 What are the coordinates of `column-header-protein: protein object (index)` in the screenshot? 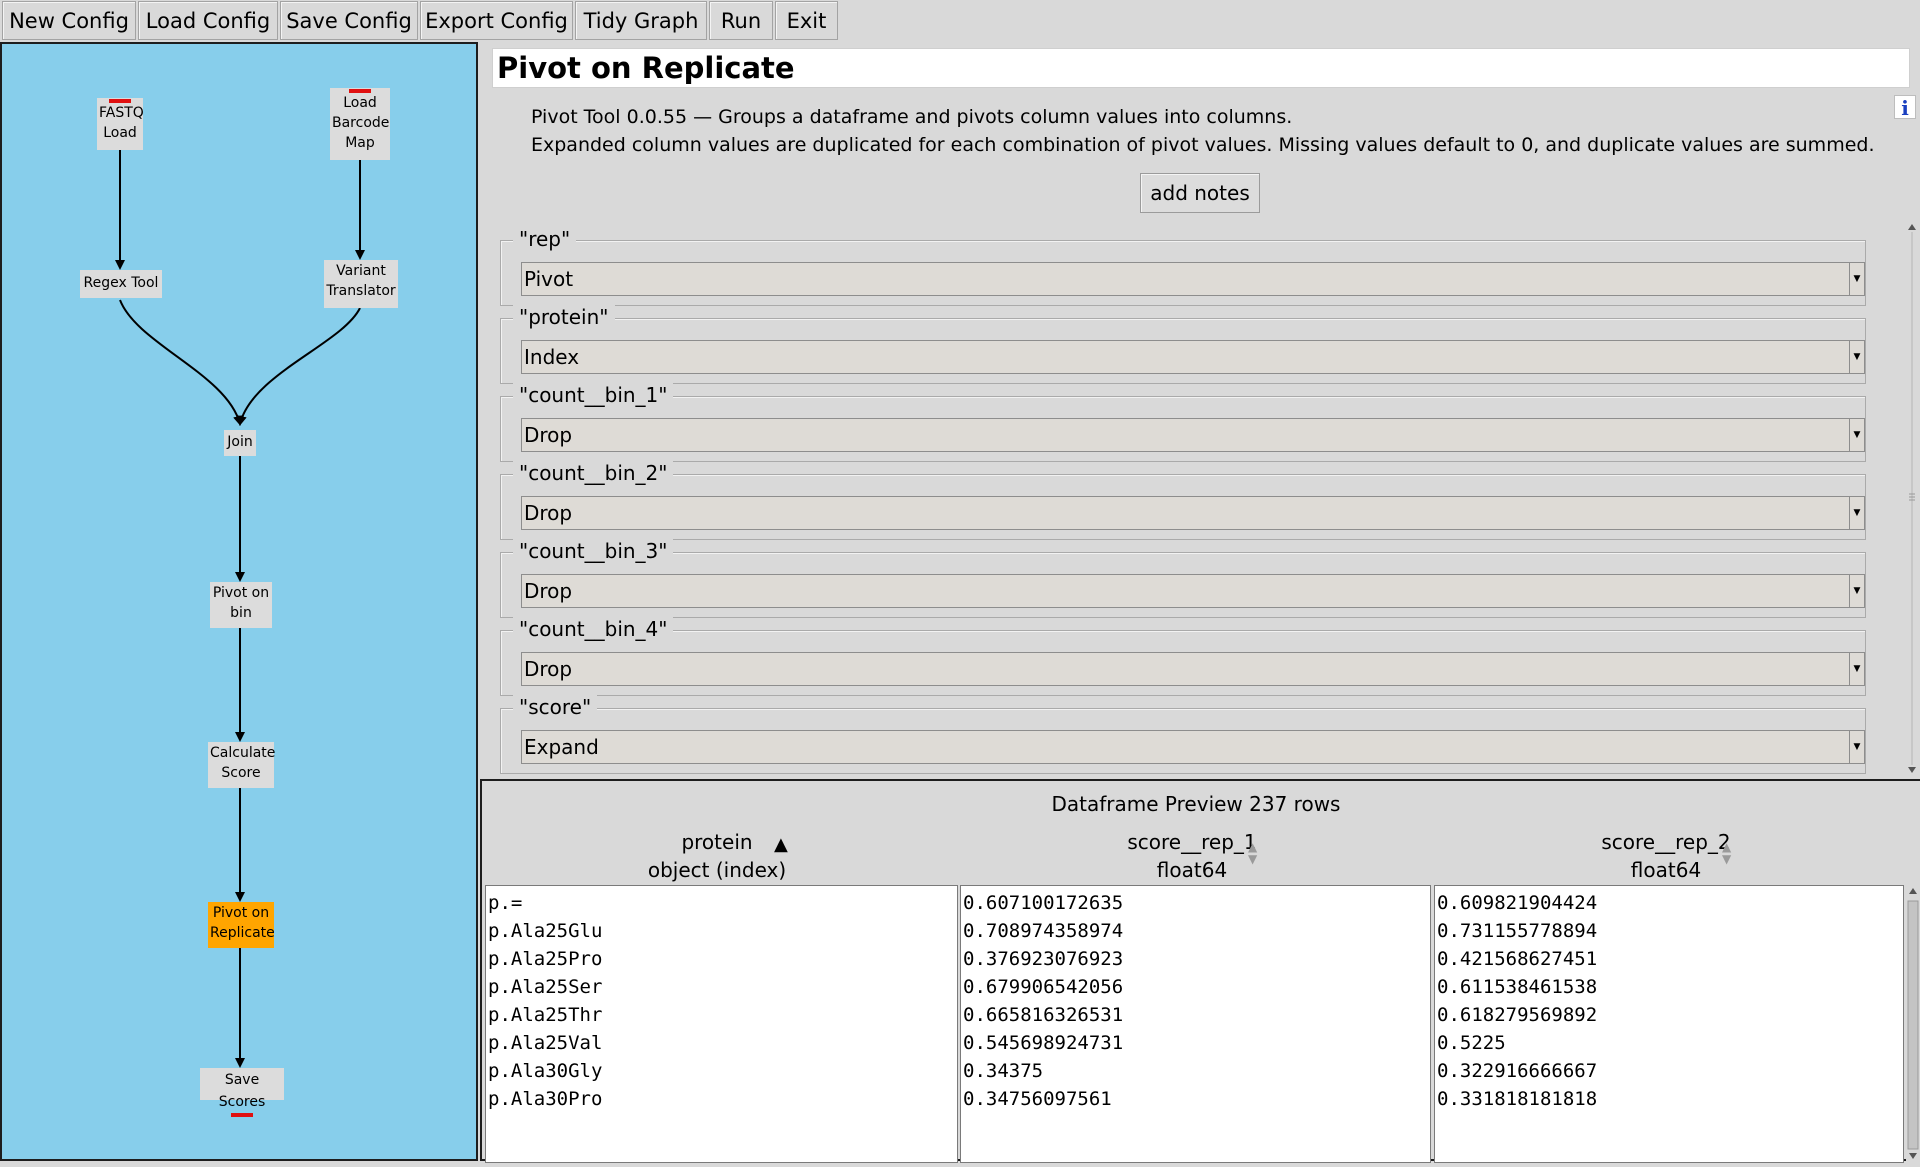 It's located at (717, 856).